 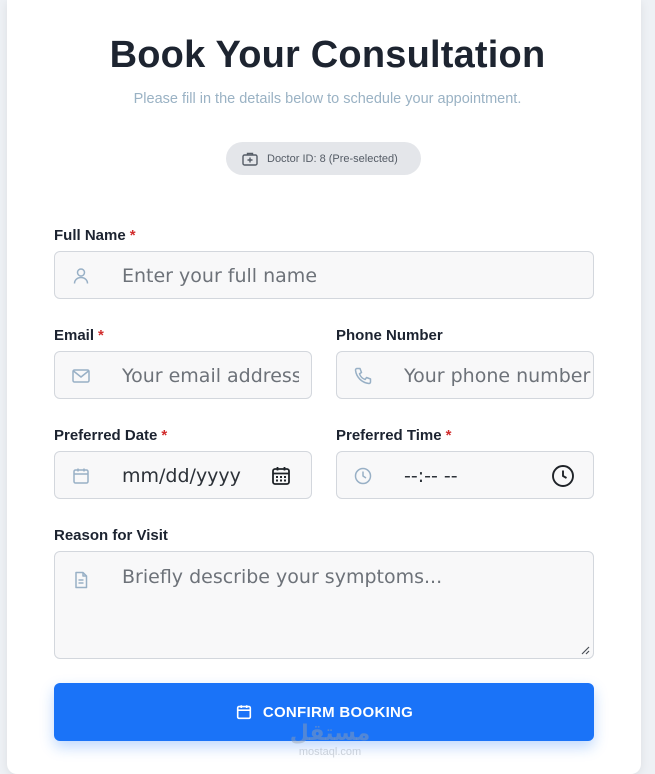 I want to click on time-input: --:-- --, so click(x=465, y=475).